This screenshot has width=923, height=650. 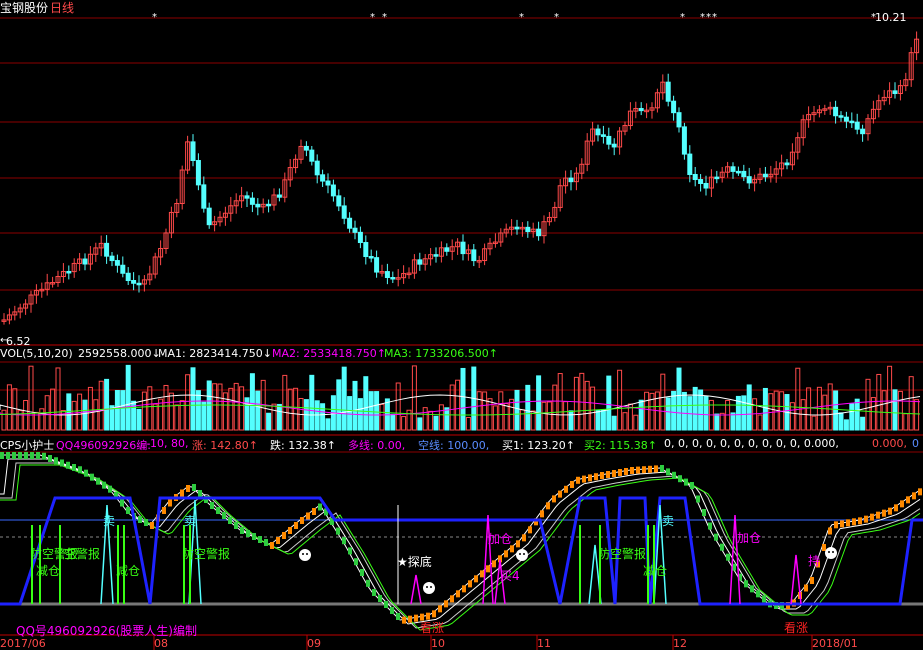 I want to click on indicator-params: -10, 80,, so click(x=167, y=443).